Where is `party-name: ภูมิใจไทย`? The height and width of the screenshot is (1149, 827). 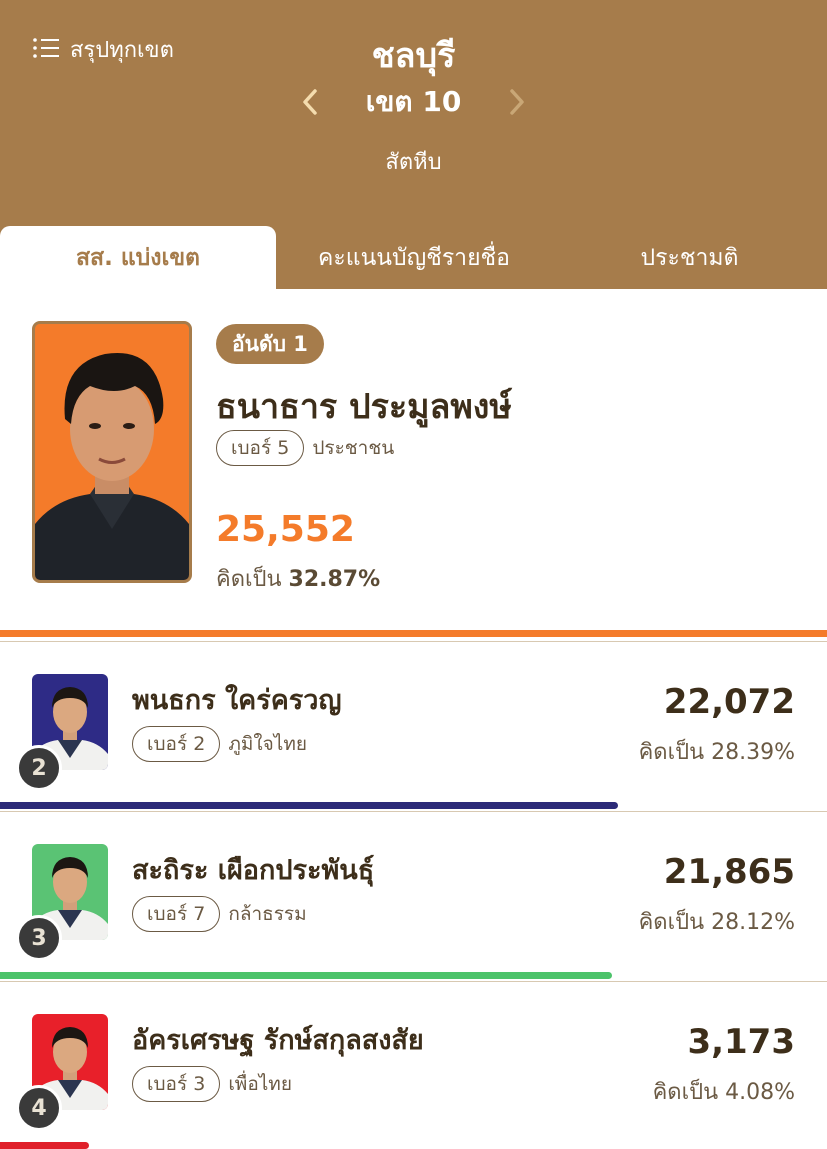
party-name: ภูมิใจไทย is located at coordinates (267, 744).